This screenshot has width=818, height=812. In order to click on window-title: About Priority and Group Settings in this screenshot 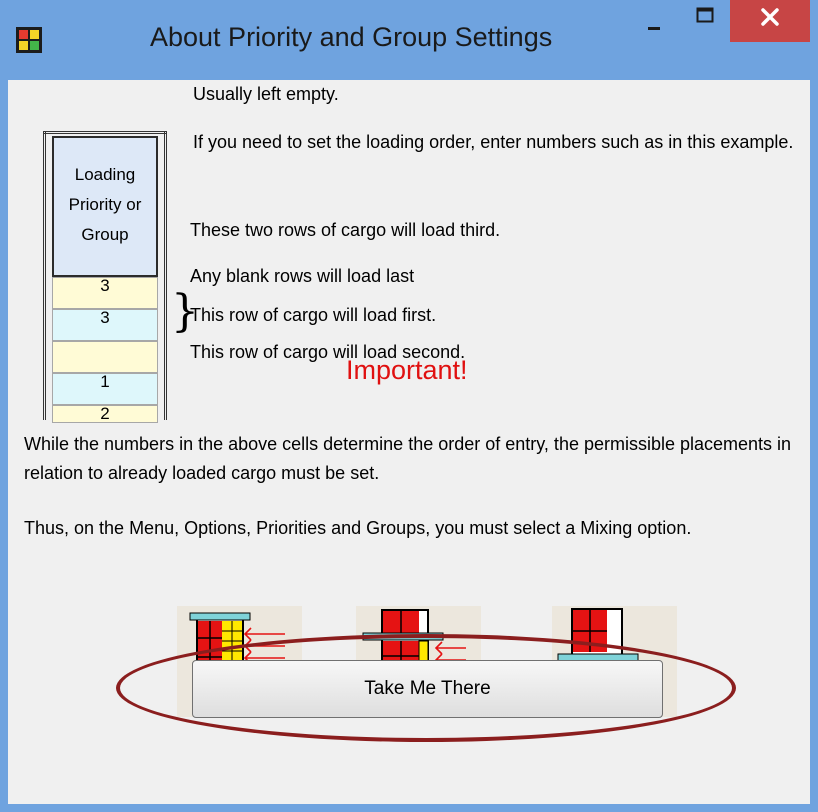, I will do `click(351, 37)`.